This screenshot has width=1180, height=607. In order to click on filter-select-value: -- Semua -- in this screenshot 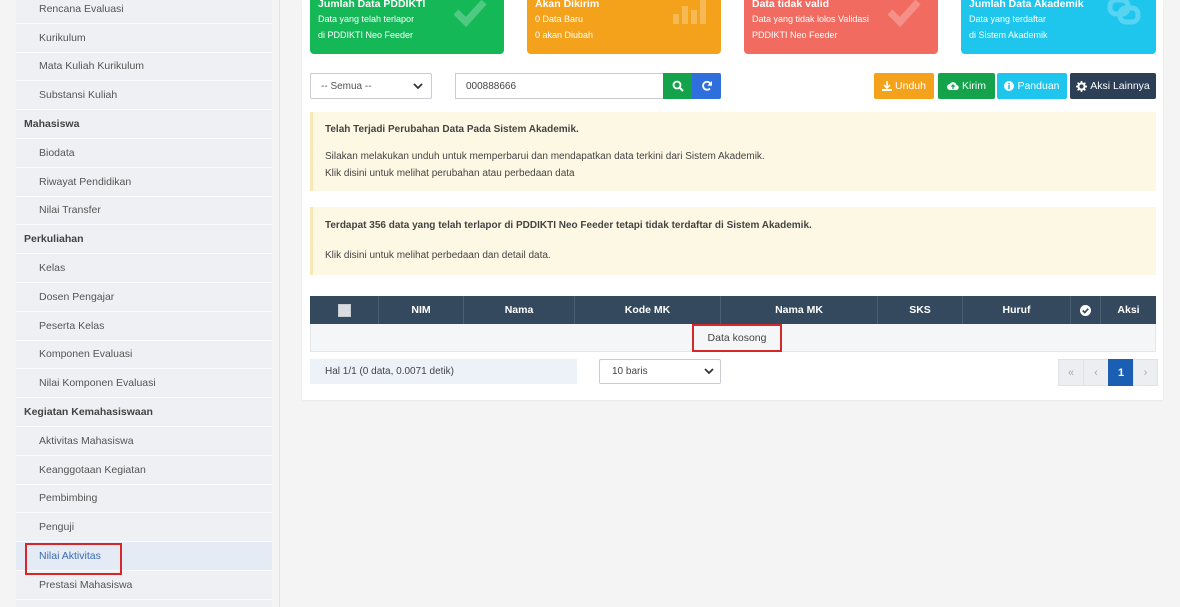, I will do `click(346, 86)`.